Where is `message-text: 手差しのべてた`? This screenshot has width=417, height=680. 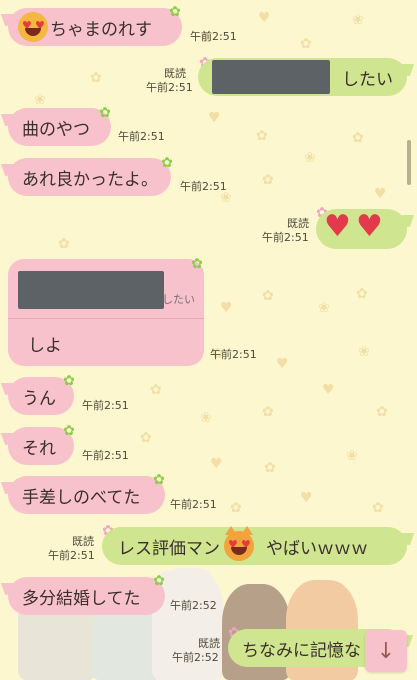 message-text: 手差しのべてた is located at coordinates (81, 497).